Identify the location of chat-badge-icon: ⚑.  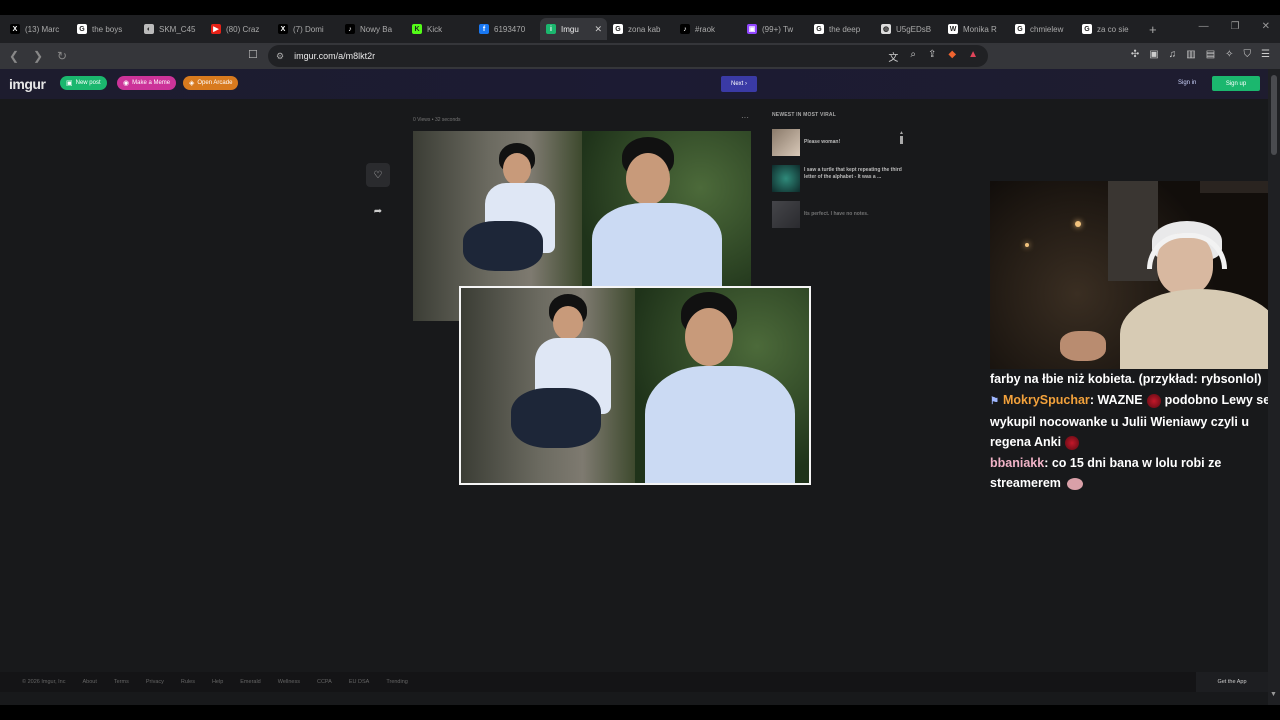
(994, 401).